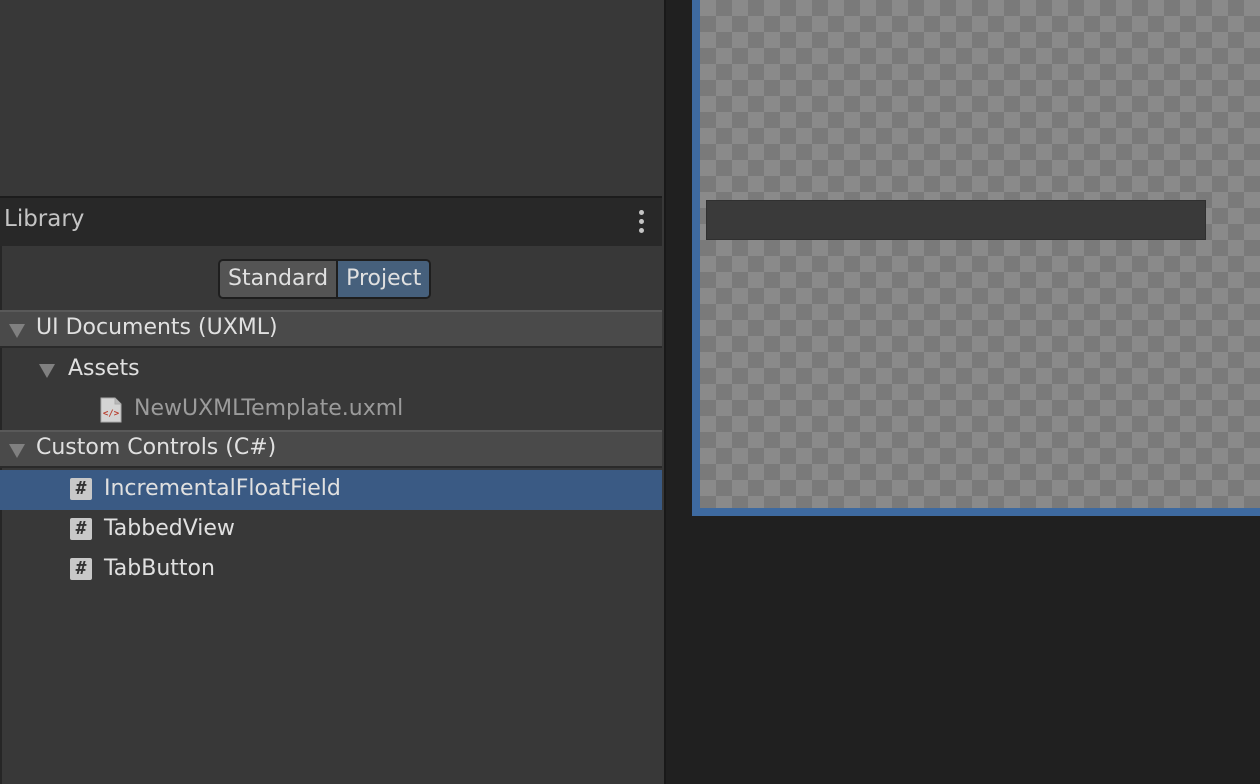  I want to click on folder-label: Assets, so click(104, 368).